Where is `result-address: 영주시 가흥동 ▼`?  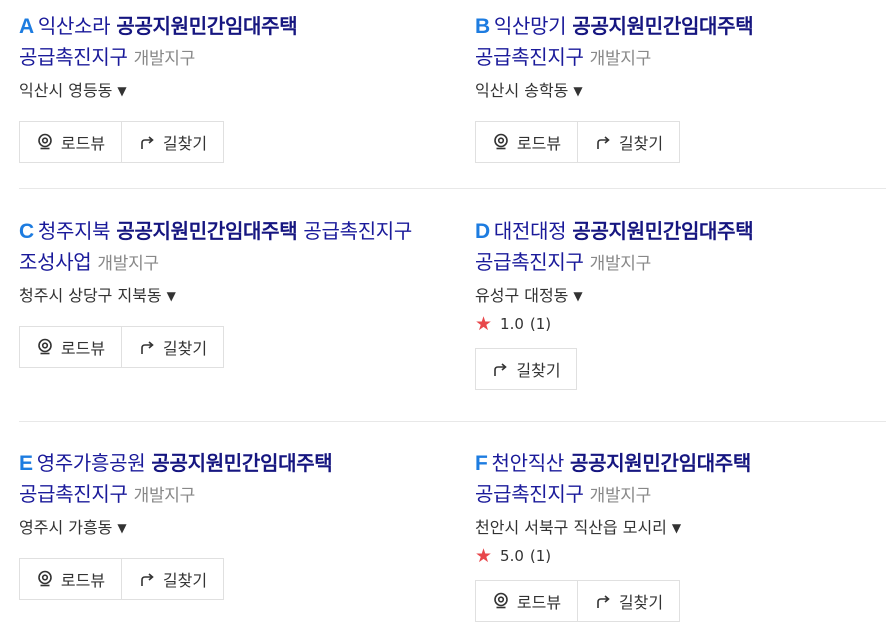 result-address: 영주시 가흥동 ▼ is located at coordinates (224, 528).